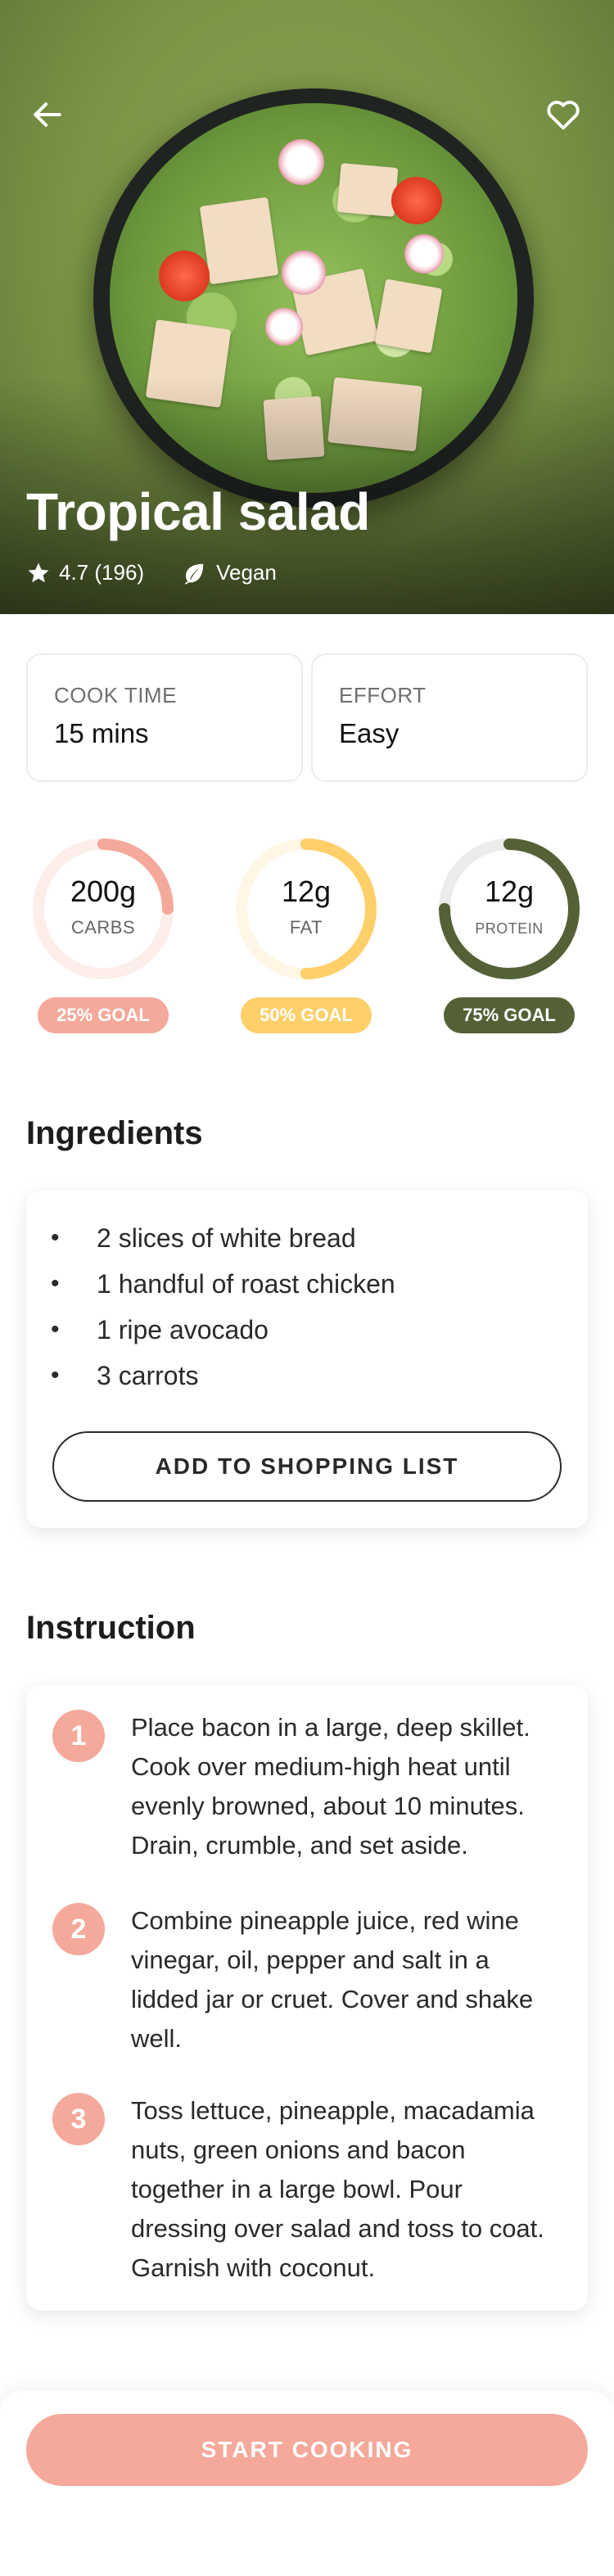  What do you see at coordinates (78, 2119) in the screenshot?
I see `step-number: 3` at bounding box center [78, 2119].